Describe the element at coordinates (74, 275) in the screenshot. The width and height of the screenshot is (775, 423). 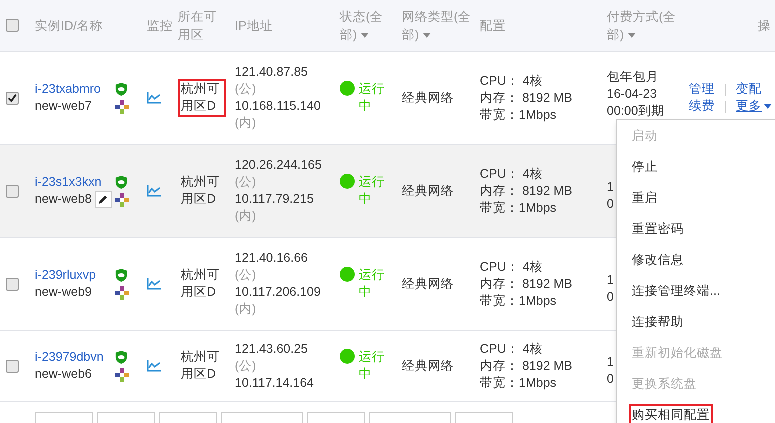
I see `instance-id-link: i-239rluxvp` at that location.